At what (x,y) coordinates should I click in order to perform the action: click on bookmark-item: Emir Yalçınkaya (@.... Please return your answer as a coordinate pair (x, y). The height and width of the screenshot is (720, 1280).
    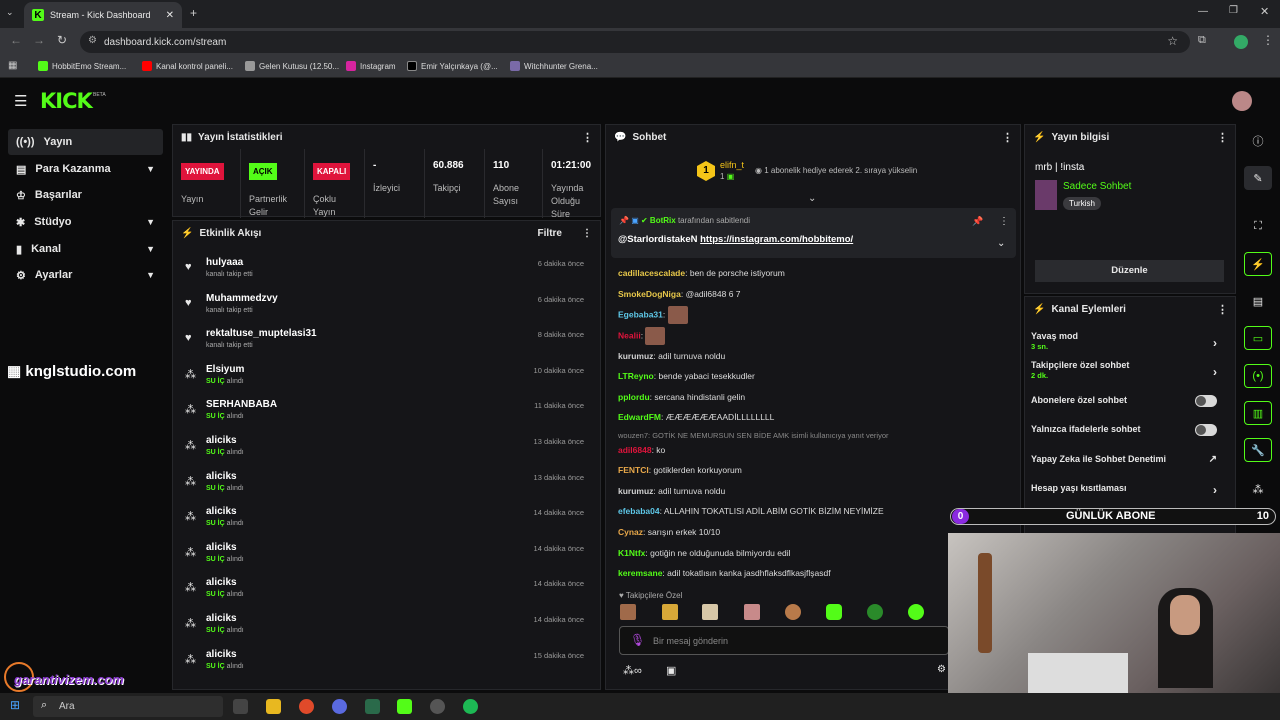
    Looking at the image, I should click on (452, 66).